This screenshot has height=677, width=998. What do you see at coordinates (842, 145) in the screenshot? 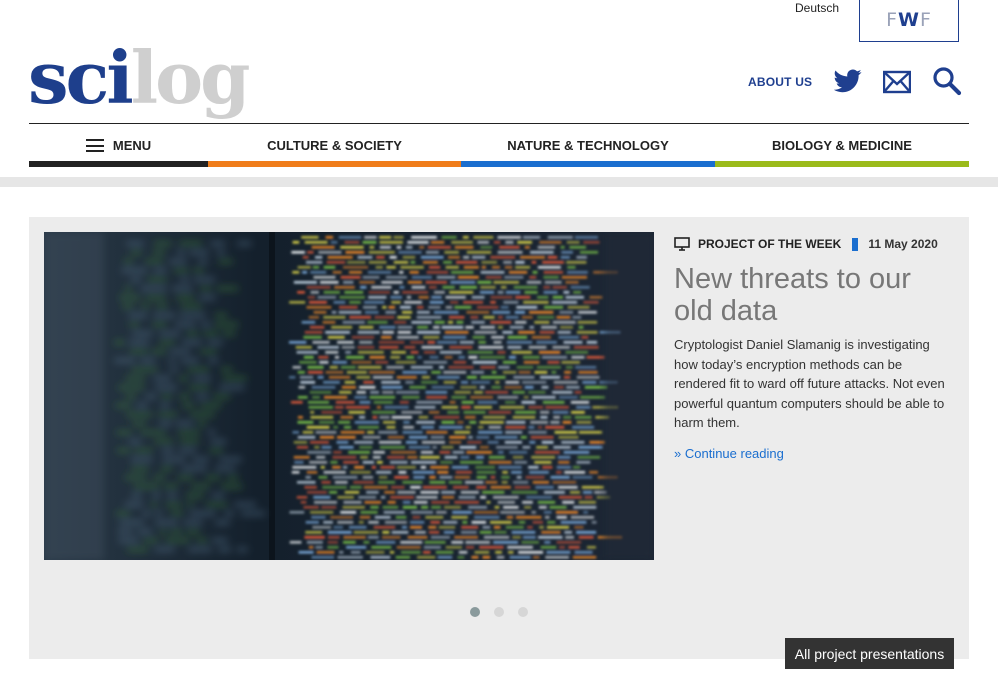
I see `nav-biology-medicine: BIOLOGY & MEDICINE` at bounding box center [842, 145].